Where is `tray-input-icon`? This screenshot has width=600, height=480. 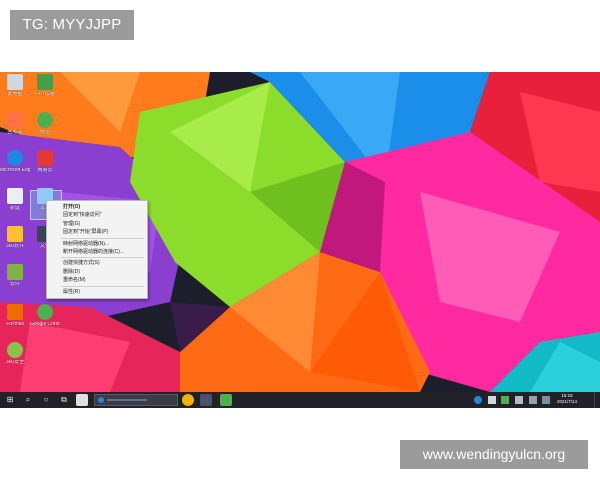
tray-input-icon is located at coordinates (532, 400).